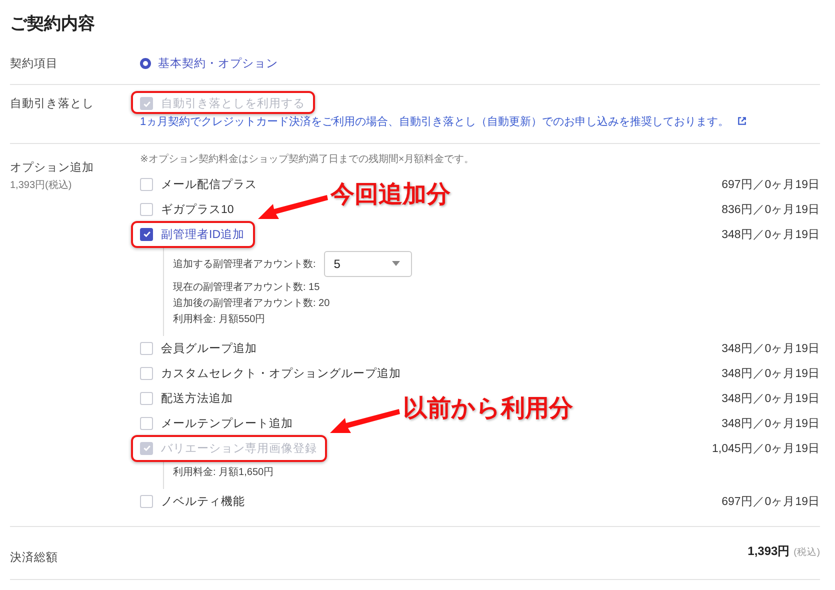  I want to click on tax-note: (税込), so click(807, 552).